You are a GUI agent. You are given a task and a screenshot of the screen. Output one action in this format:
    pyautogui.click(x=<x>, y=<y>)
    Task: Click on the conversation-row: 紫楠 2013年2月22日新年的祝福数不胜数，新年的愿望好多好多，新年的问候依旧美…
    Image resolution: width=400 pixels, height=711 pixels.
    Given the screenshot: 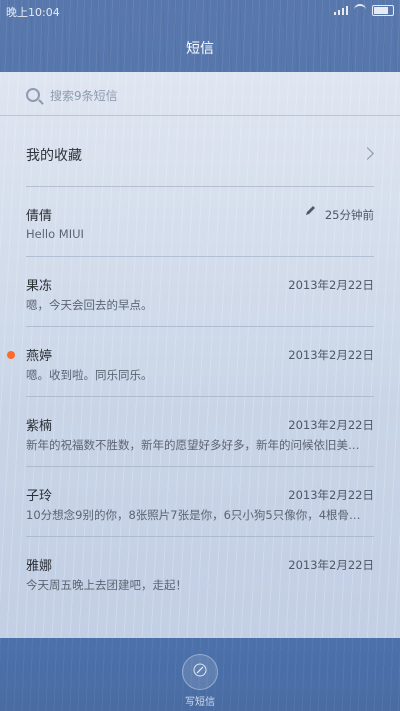 What is the action you would take?
    pyautogui.click(x=200, y=432)
    